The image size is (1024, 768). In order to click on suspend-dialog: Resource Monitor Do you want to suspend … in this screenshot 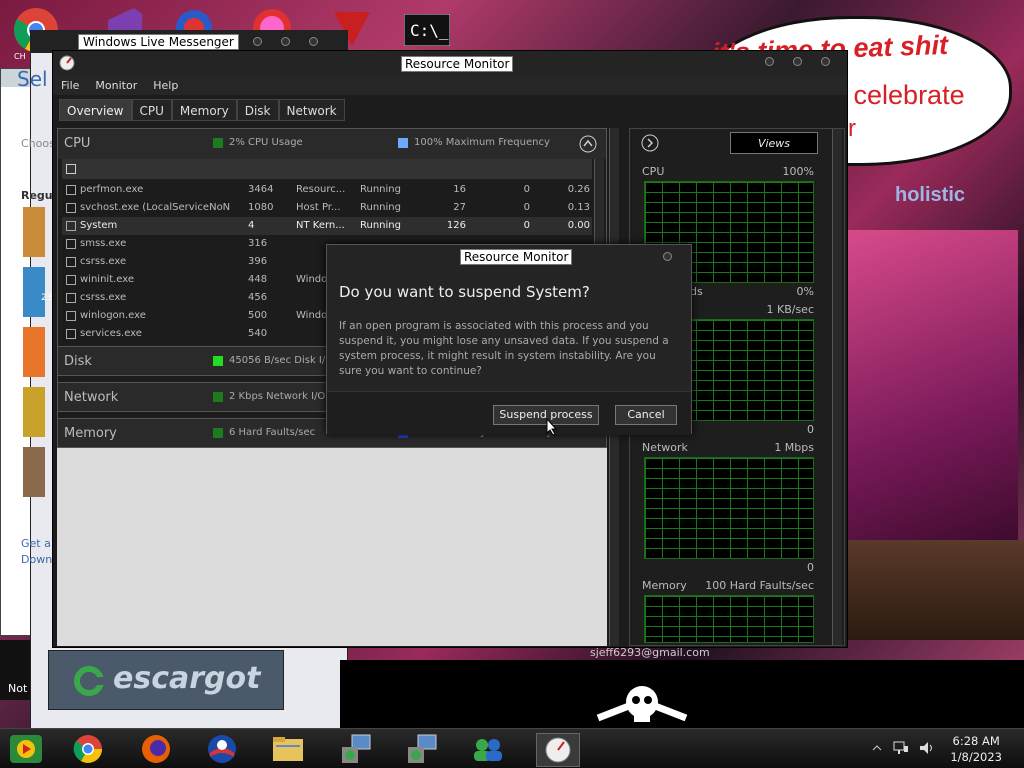, I will do `click(509, 339)`.